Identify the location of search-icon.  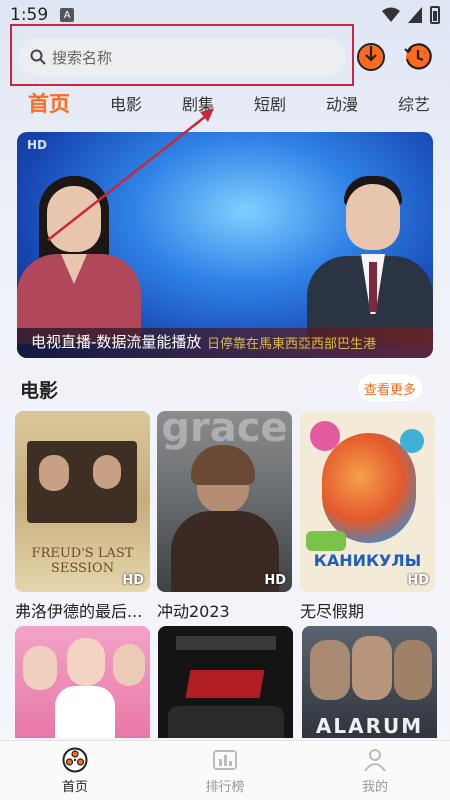
(38, 57).